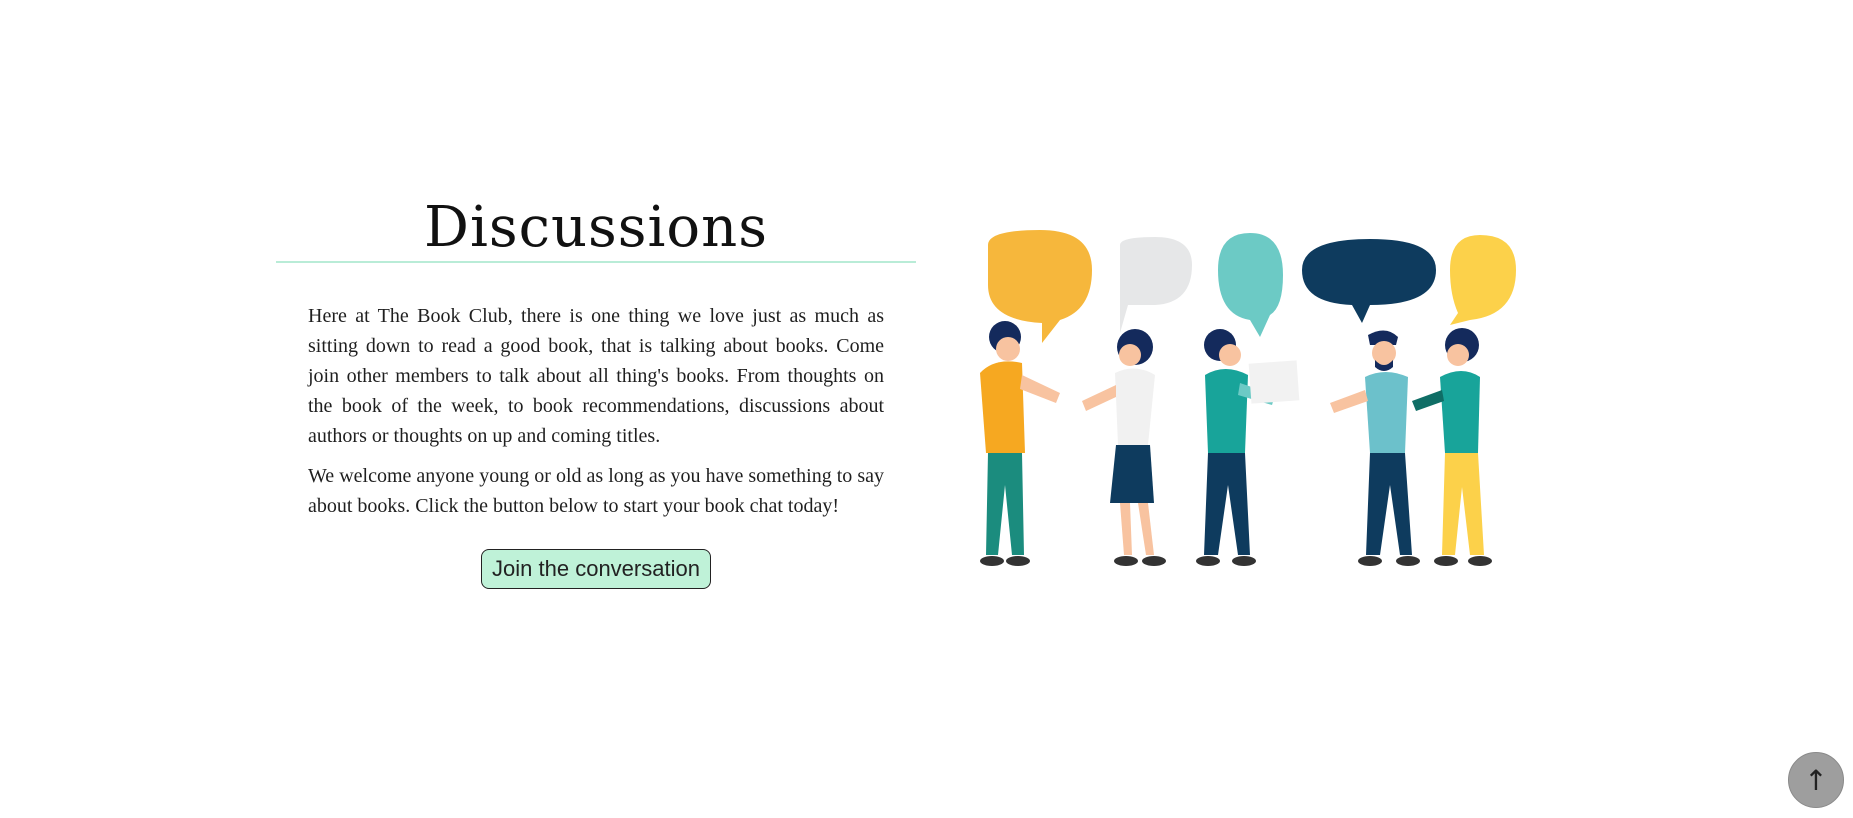  Describe the element at coordinates (1020, 443) in the screenshot. I see `person-orange-shirt` at that location.